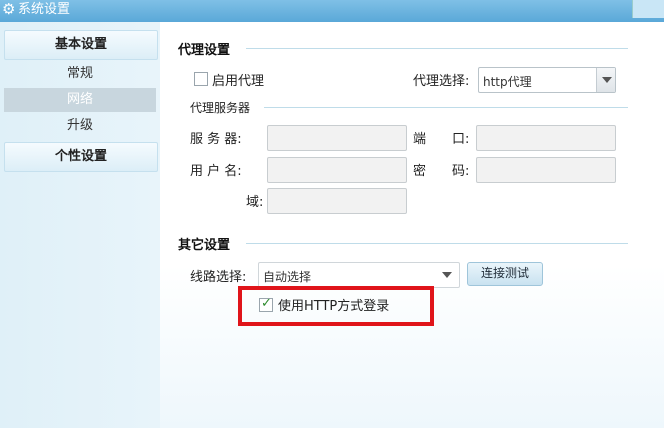 Image resolution: width=664 pixels, height=428 pixels. I want to click on subsection-divider, so click(446, 107).